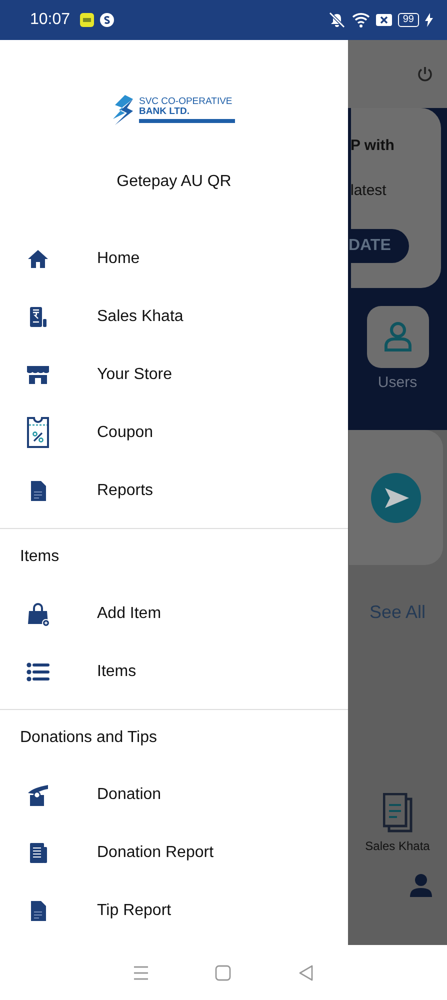  I want to click on list-icon, so click(38, 672).